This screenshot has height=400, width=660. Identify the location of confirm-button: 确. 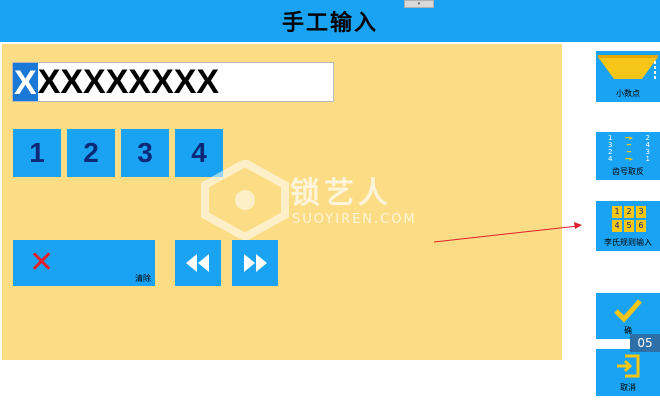
(628, 316).